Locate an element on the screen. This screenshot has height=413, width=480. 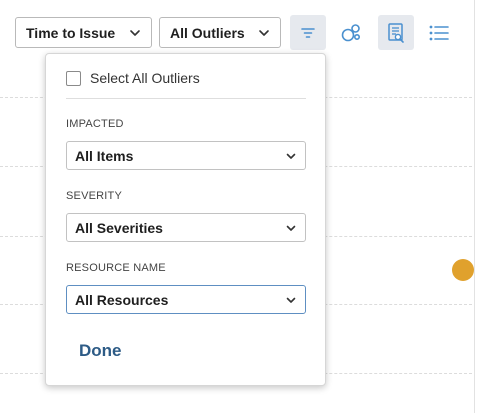
done-button: Done is located at coordinates (100, 351).